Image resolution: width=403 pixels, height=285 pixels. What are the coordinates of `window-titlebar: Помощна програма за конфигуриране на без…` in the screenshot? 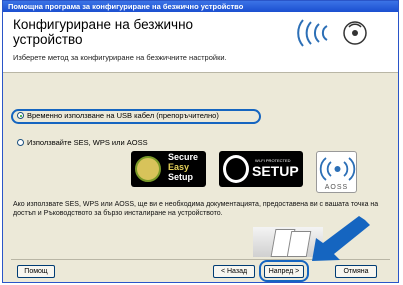 It's located at (200, 6).